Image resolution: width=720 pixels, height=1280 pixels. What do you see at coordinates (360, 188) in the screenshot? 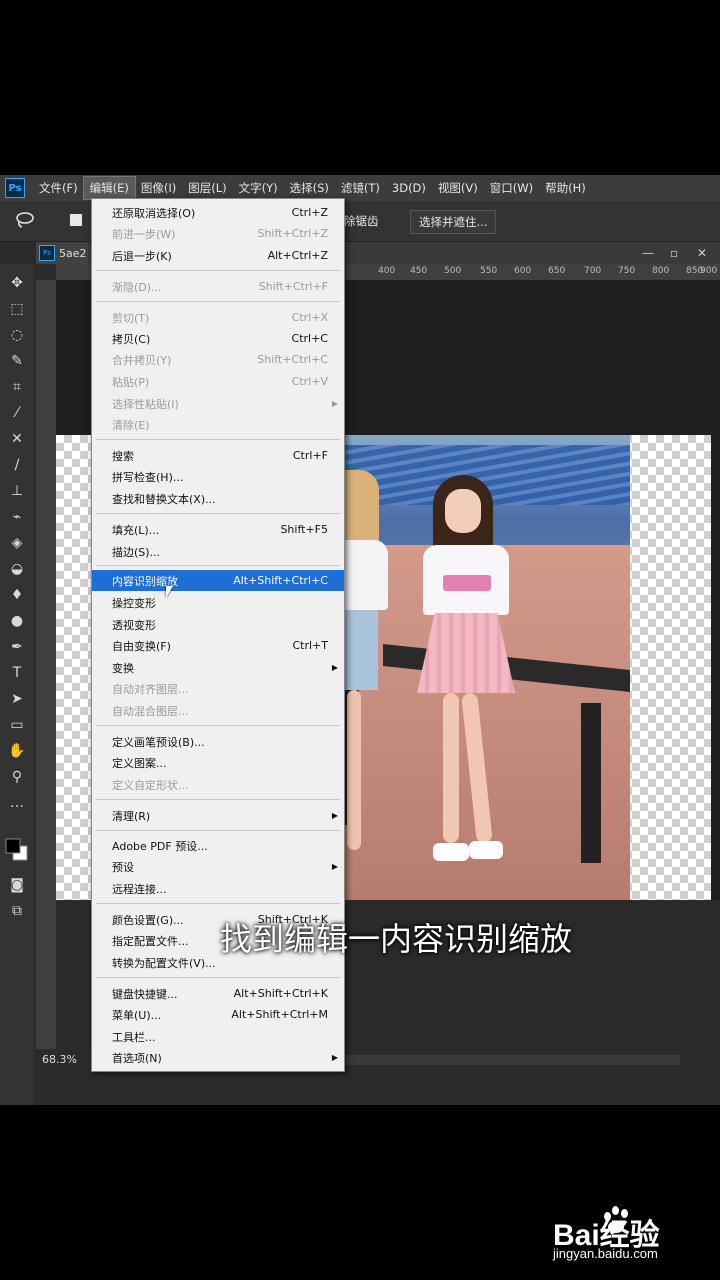
I see `menu-filter: 滤镜(T)` at bounding box center [360, 188].